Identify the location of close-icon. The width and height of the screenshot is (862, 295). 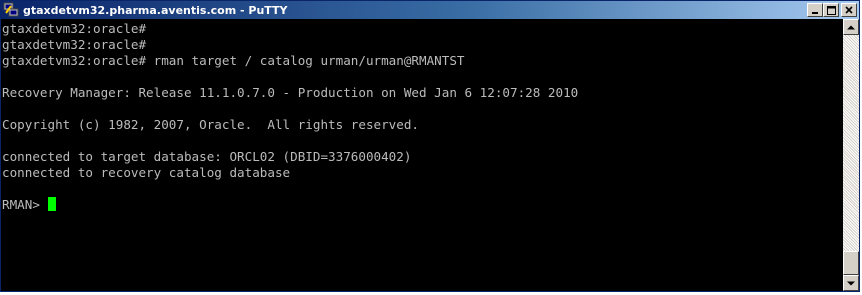
(849, 10).